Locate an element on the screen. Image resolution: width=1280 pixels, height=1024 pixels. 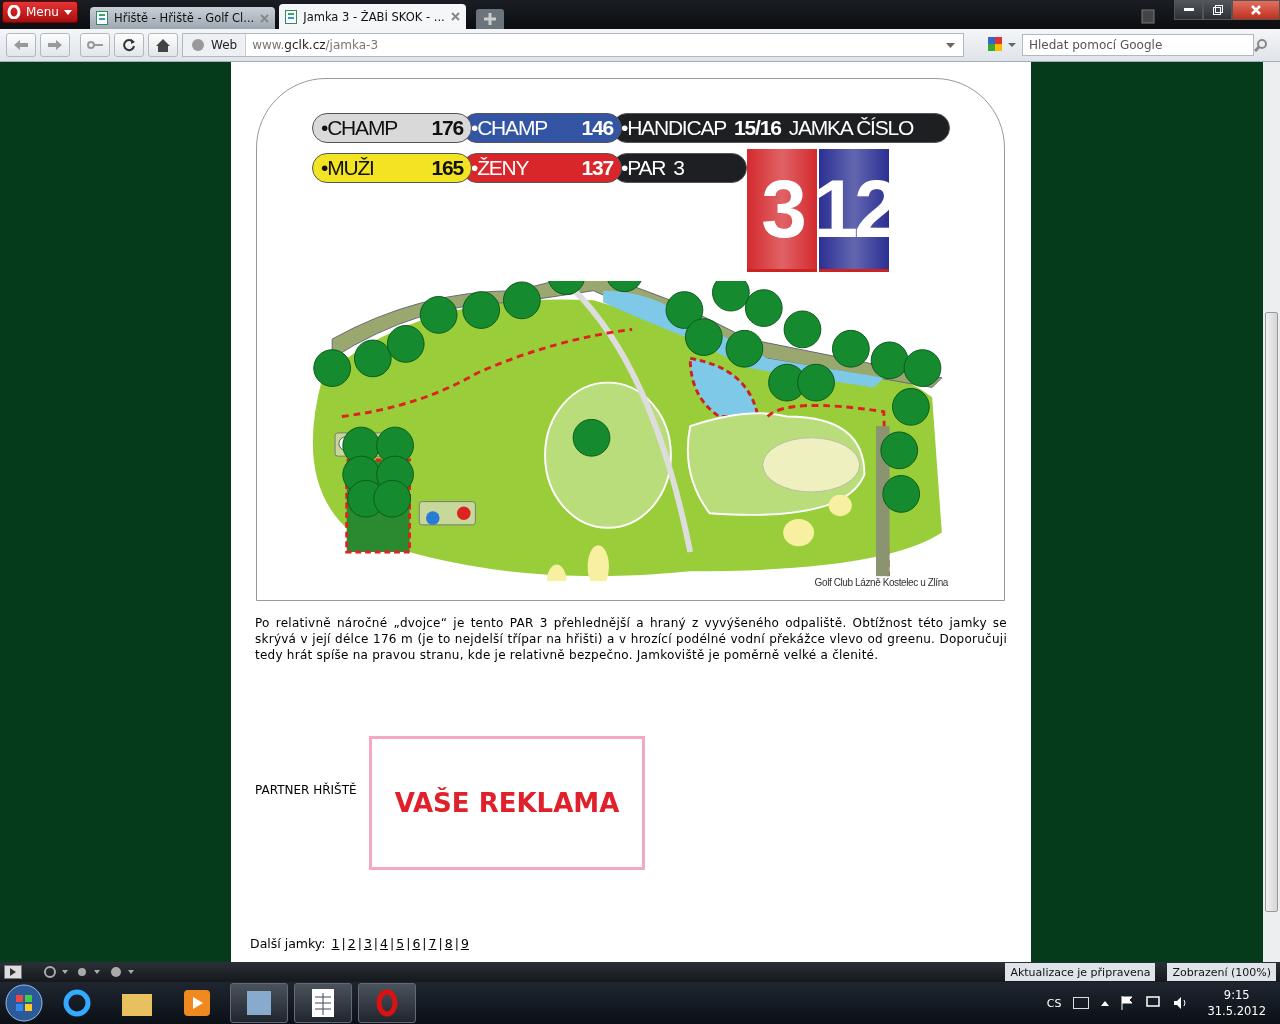
tee-value: 137 is located at coordinates (597, 168).